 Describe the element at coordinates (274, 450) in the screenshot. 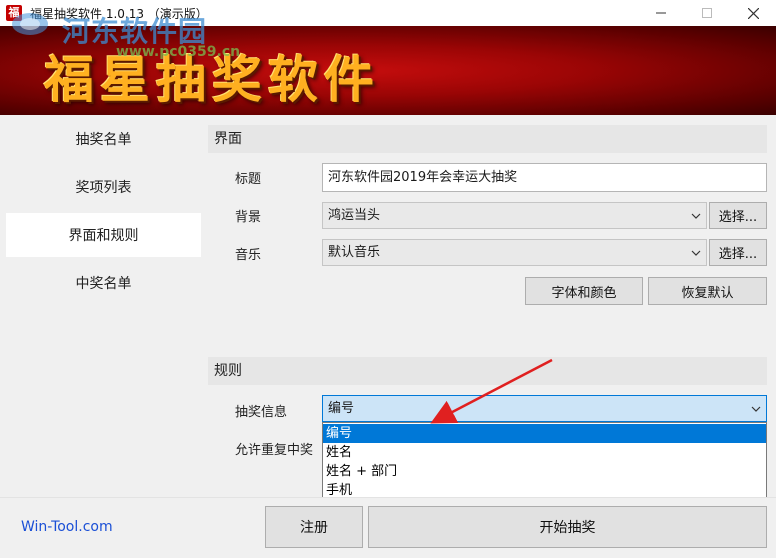

I see `allow-repeat-label: 允许重复中奖` at that location.